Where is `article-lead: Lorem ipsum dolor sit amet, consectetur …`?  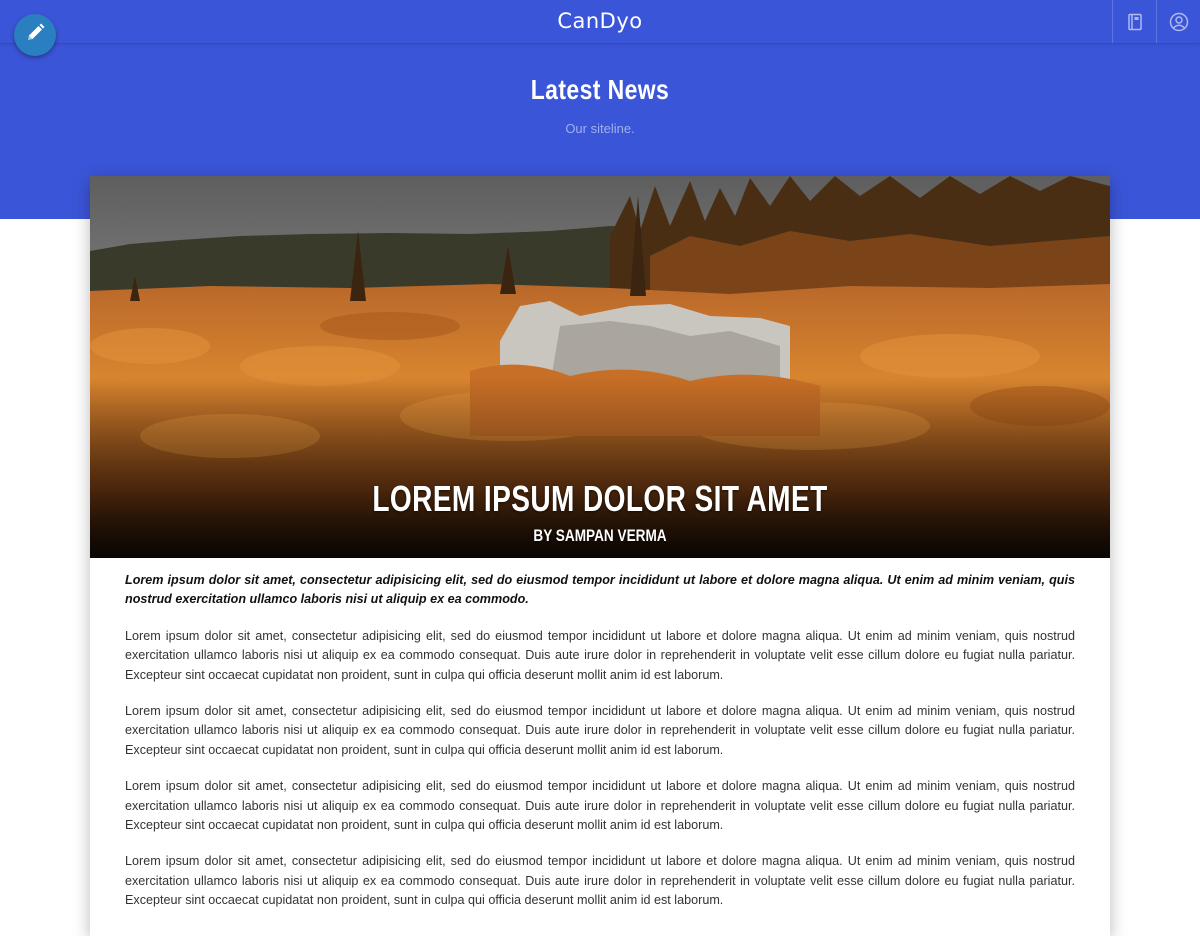
article-lead: Lorem ipsum dolor sit amet, consectetur … is located at coordinates (600, 590).